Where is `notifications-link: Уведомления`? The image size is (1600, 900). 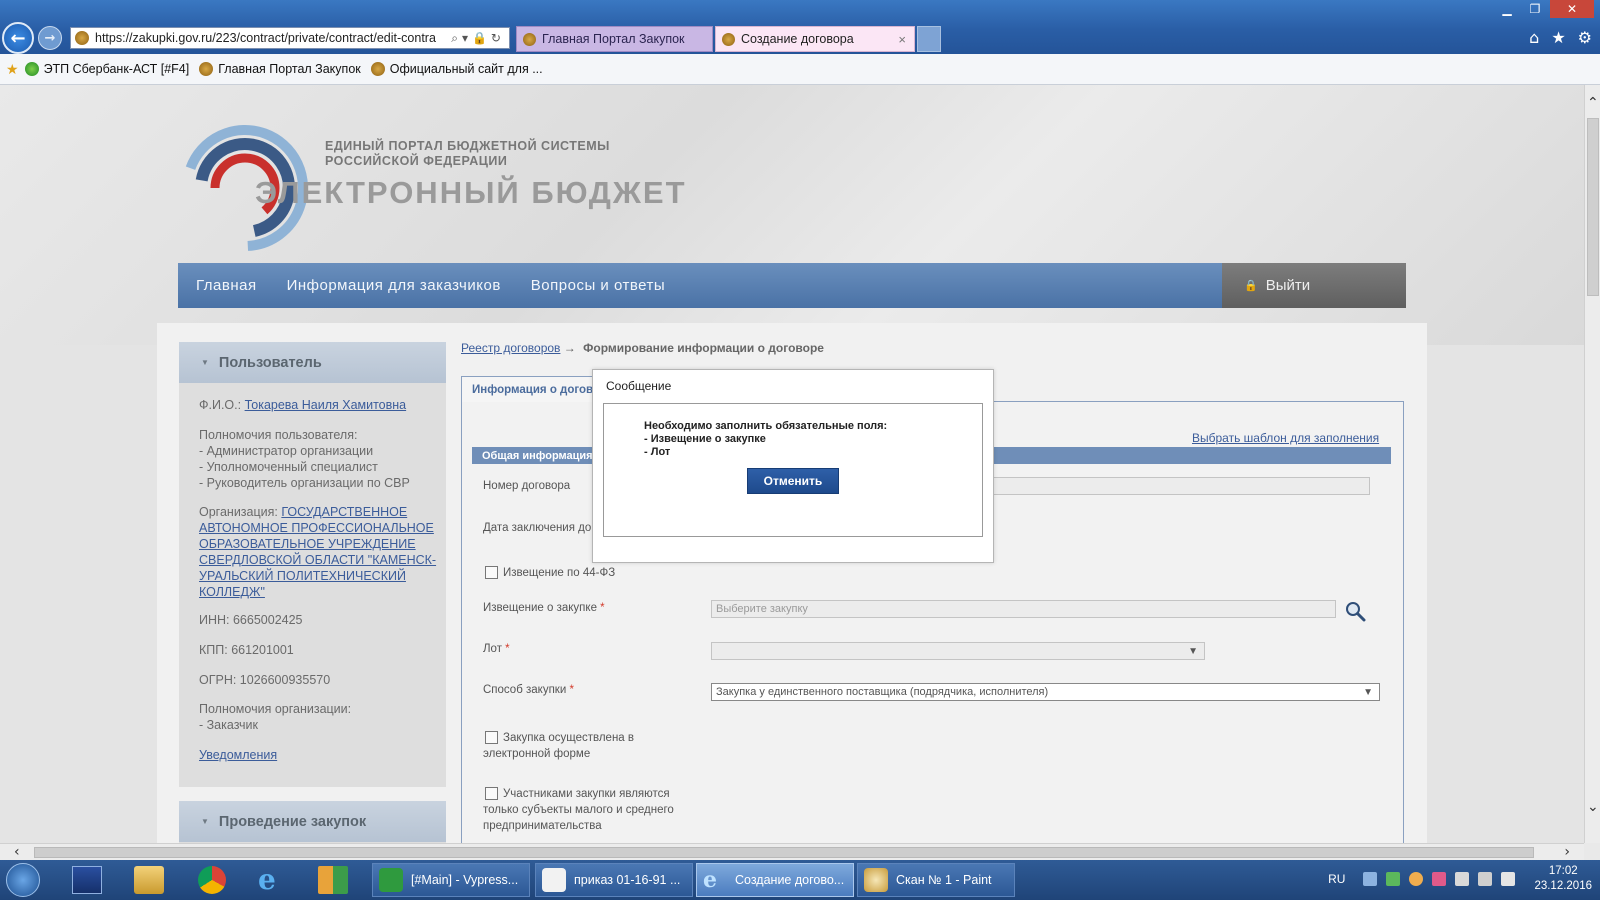
notifications-link: Уведомления is located at coordinates (238, 755).